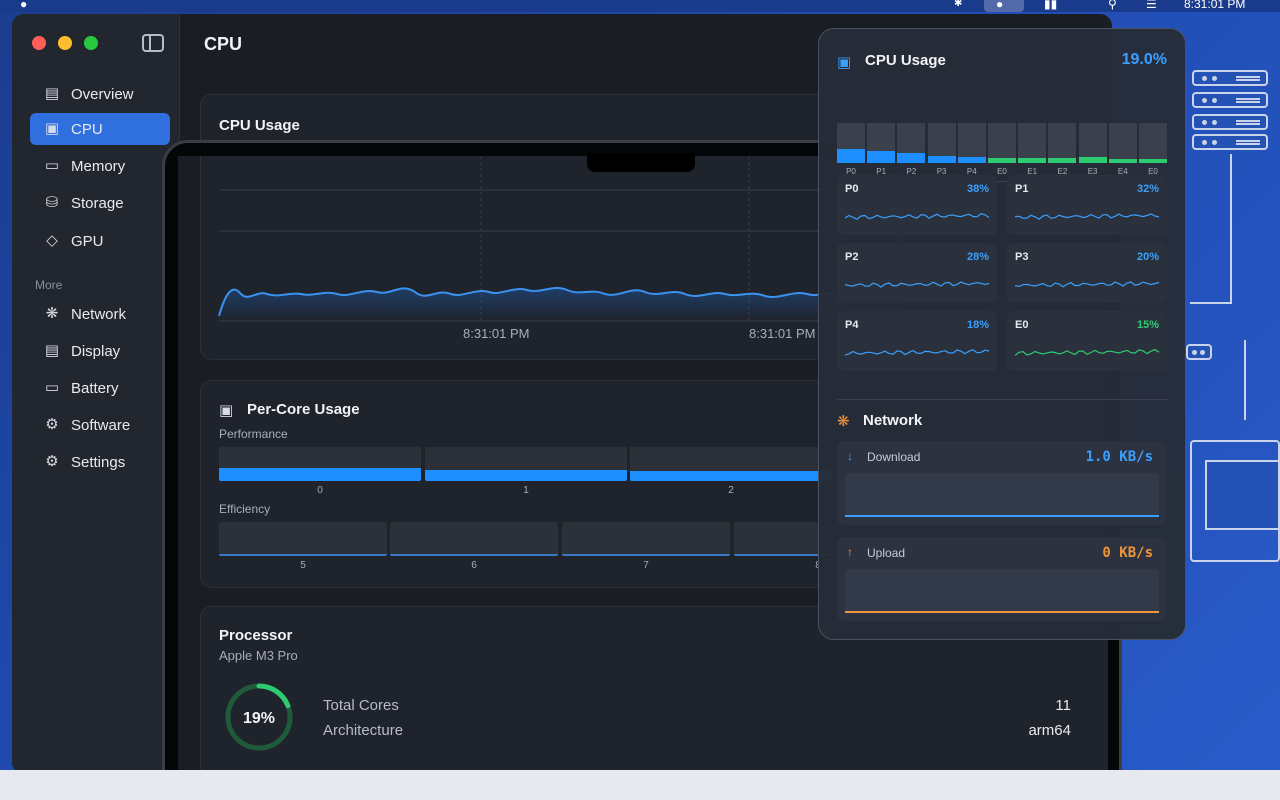 The height and width of the screenshot is (800, 1280). Describe the element at coordinates (52, 424) in the screenshot. I see `gears-icon: ⚙` at that location.